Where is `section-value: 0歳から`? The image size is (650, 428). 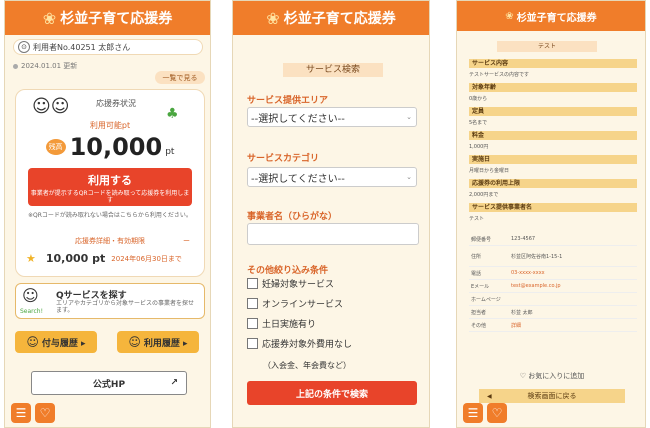 section-value: 0歳から is located at coordinates (478, 99).